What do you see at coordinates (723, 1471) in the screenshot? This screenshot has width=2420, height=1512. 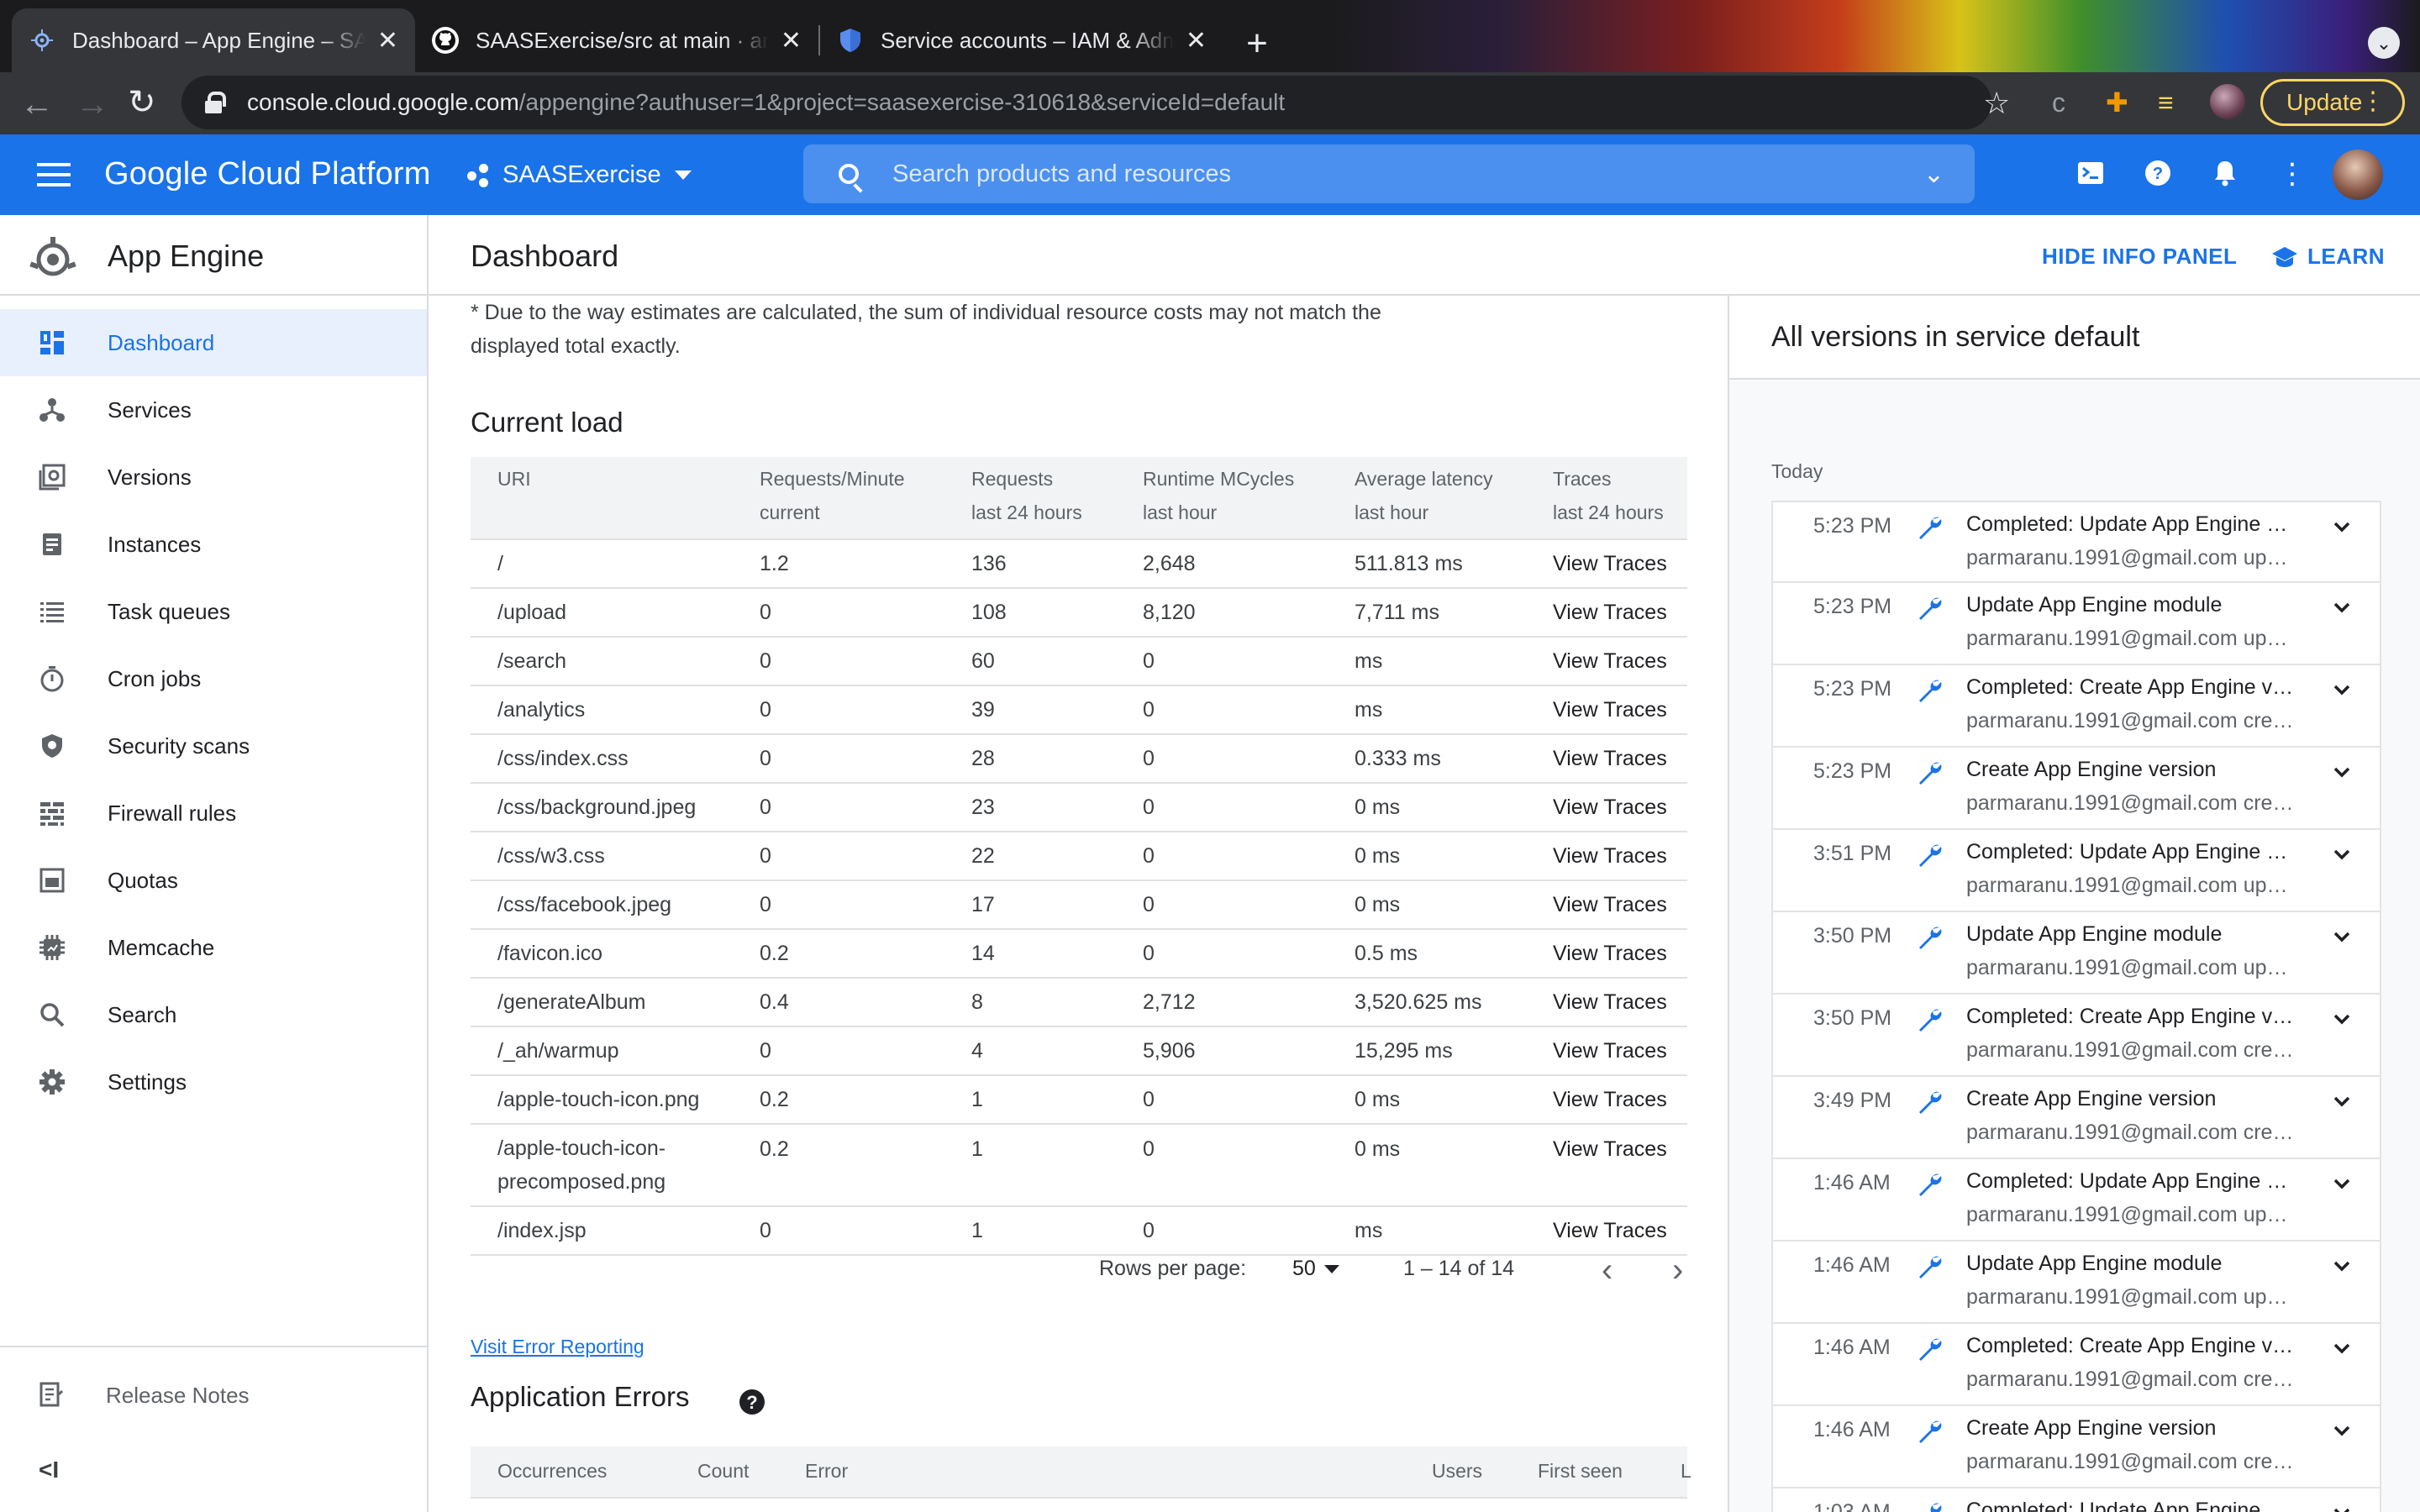 I see `column-header-count: Count` at bounding box center [723, 1471].